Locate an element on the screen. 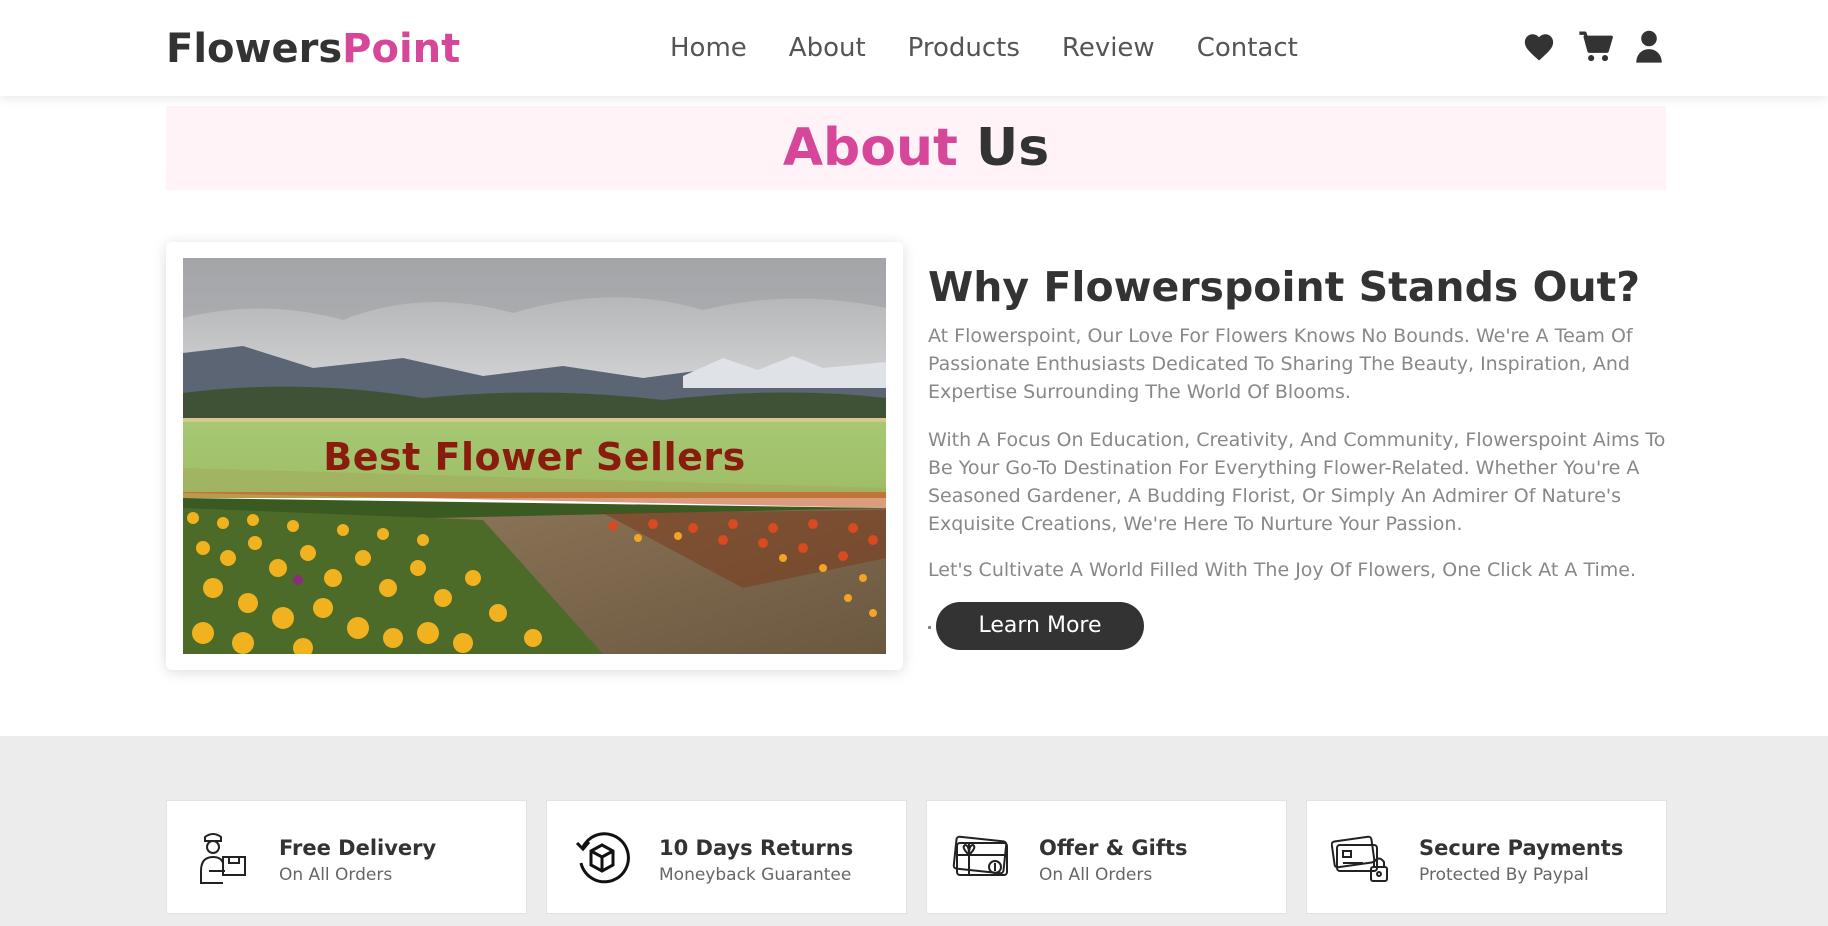  feature-card-gifts: Offer & Gifts On All Orders is located at coordinates (1106, 857).